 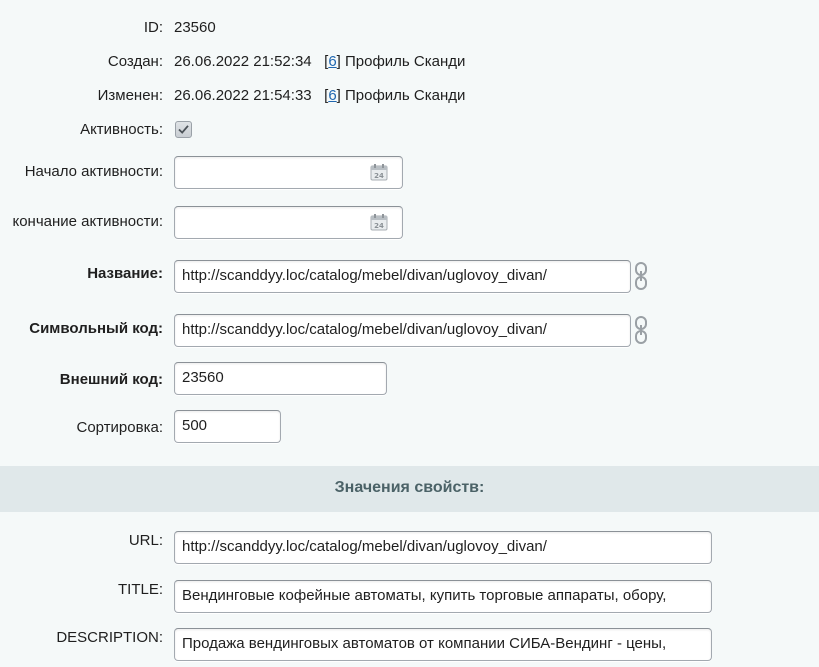 What do you see at coordinates (288, 222) in the screenshot?
I see `active-to-input` at bounding box center [288, 222].